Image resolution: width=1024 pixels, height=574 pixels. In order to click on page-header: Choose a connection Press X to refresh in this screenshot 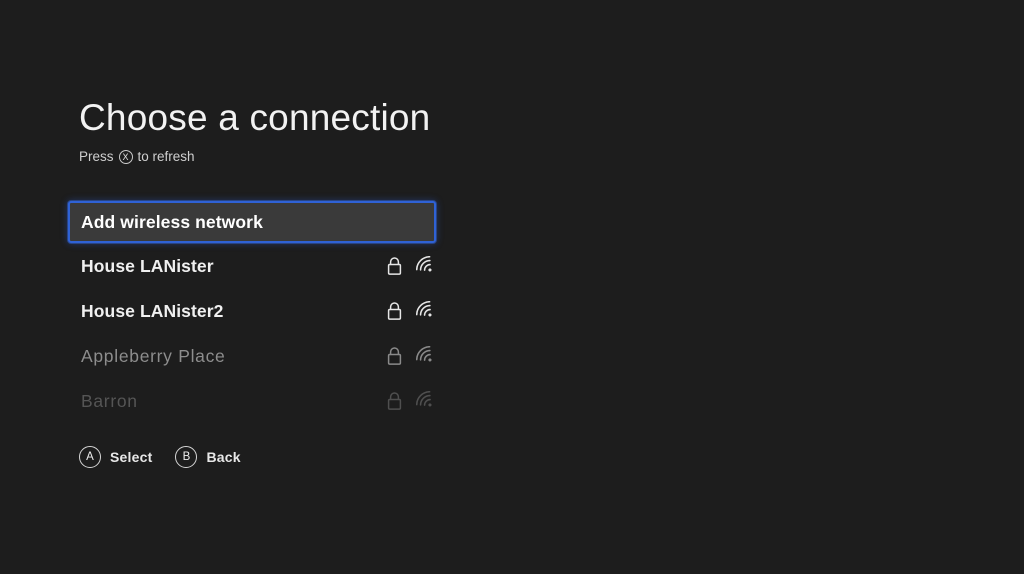, I will do `click(254, 130)`.